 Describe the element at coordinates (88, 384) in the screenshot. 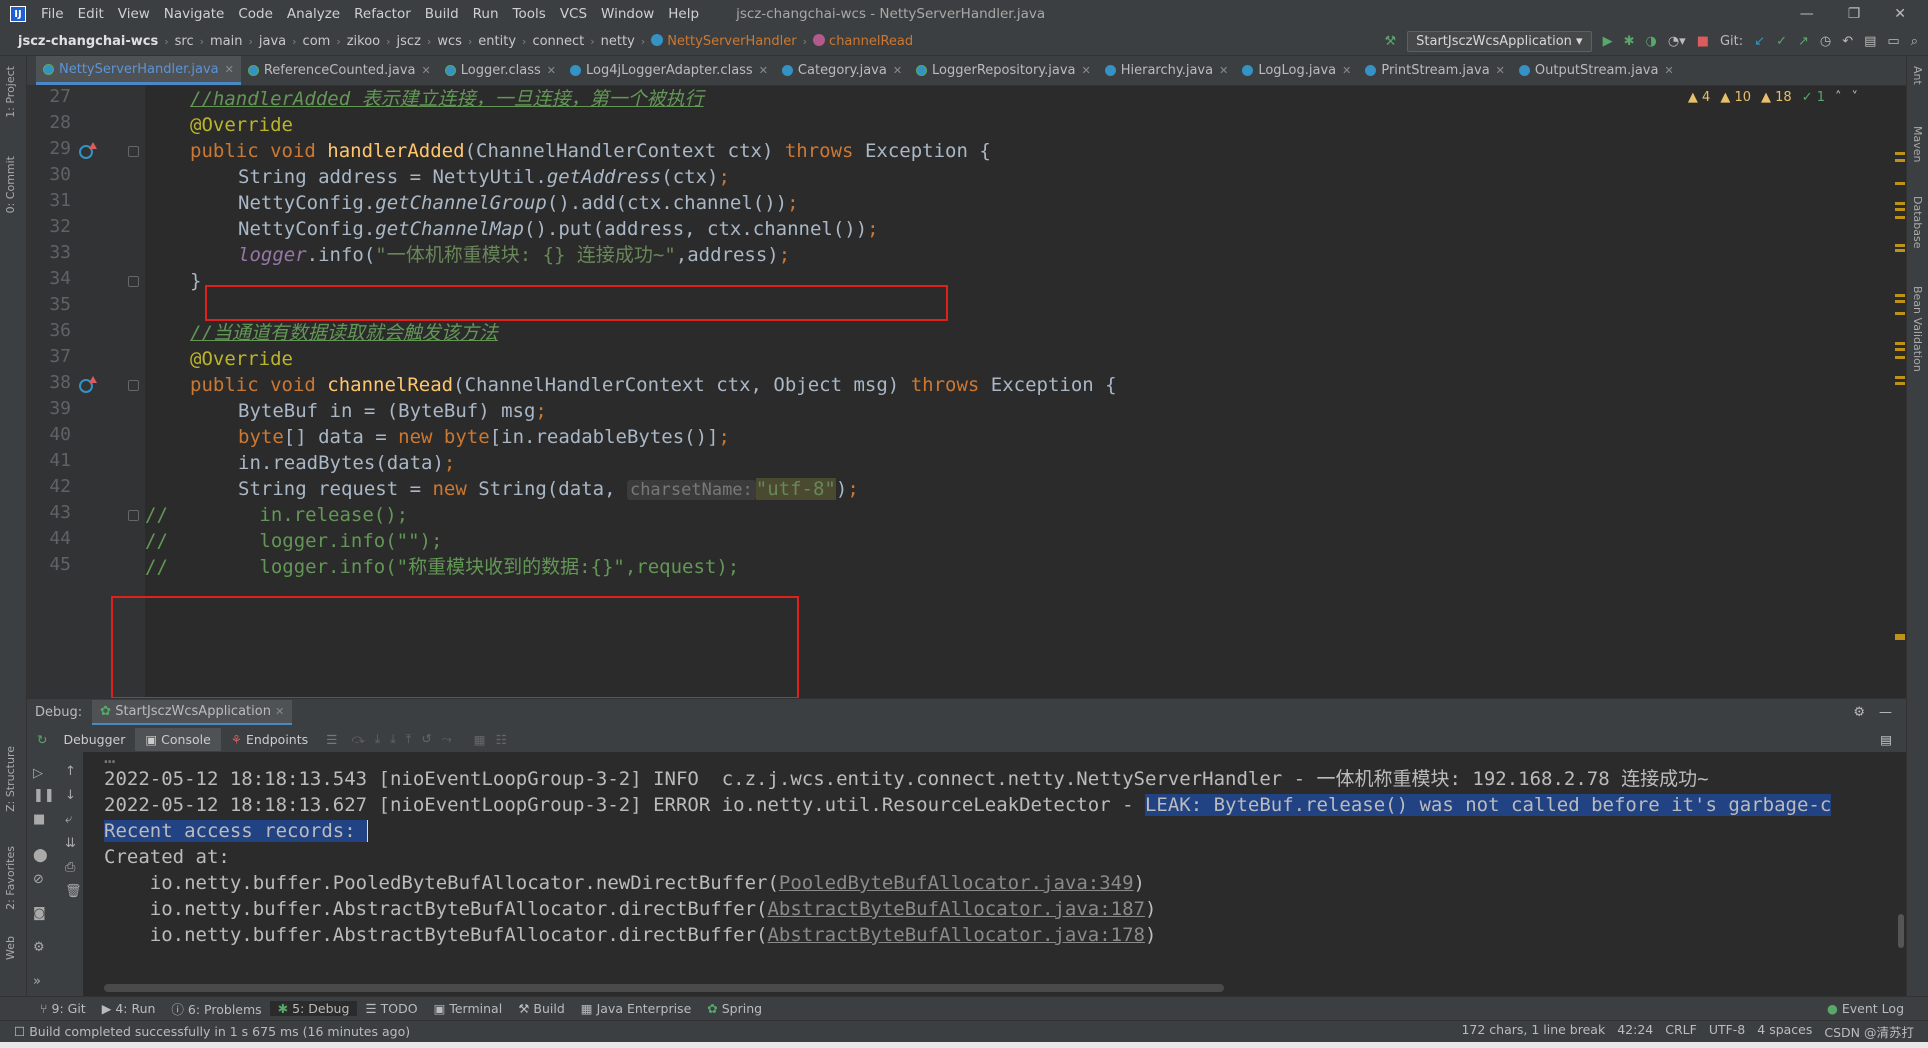

I see `override-method-icon` at that location.